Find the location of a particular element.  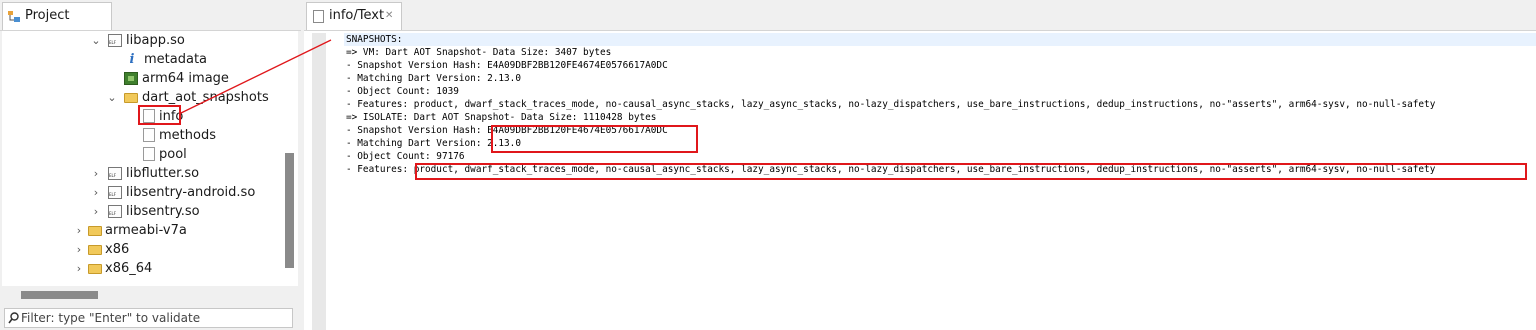

editor-tabbar: info/Text ✕ is located at coordinates (920, 15).